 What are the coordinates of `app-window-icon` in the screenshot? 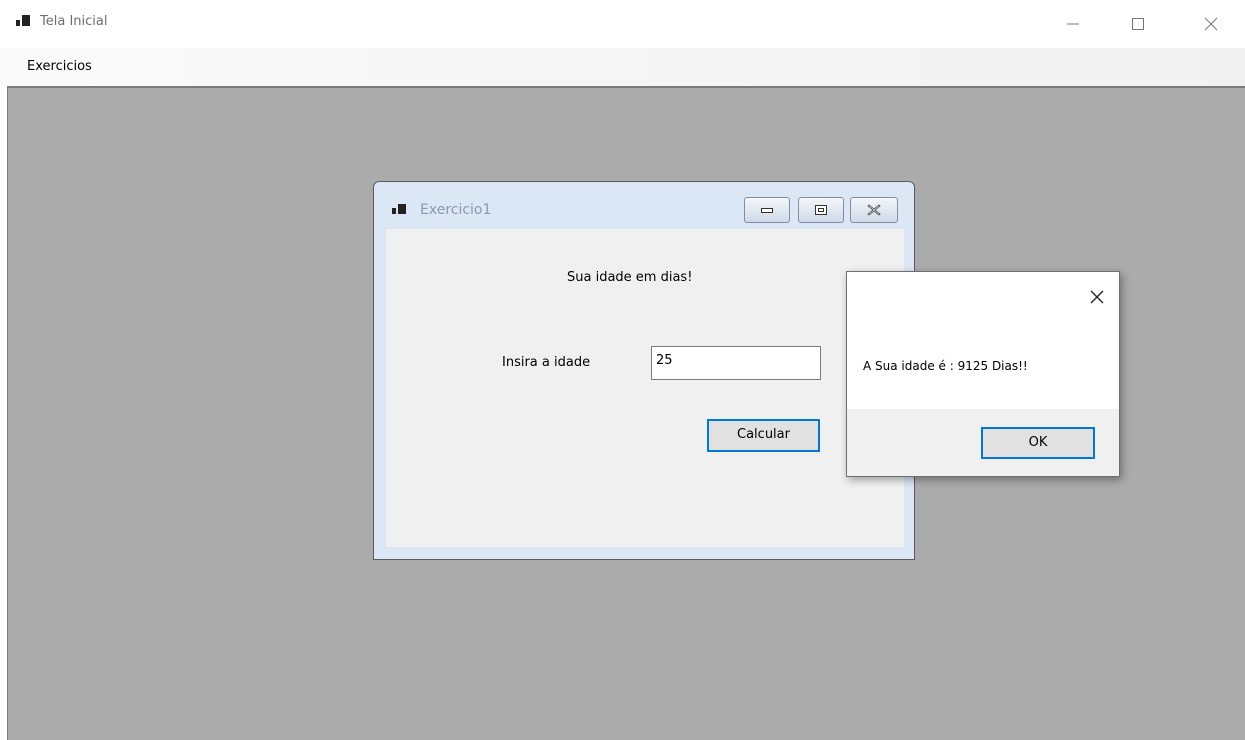 It's located at (24, 22).